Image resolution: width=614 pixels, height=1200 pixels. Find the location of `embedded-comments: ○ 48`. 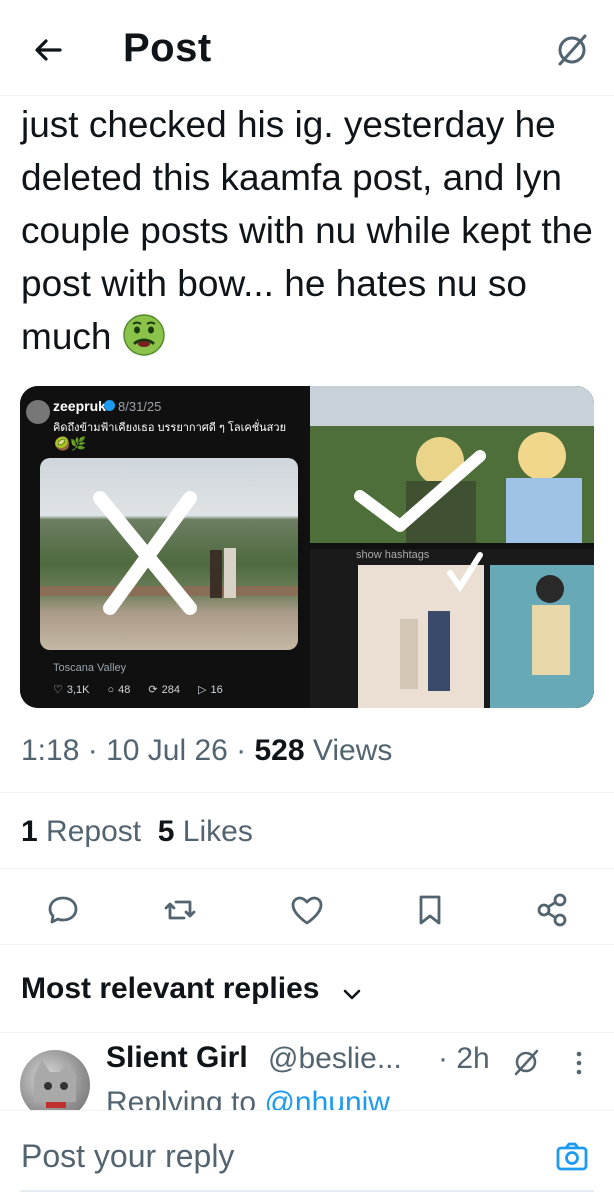

embedded-comments: ○ 48 is located at coordinates (119, 689).